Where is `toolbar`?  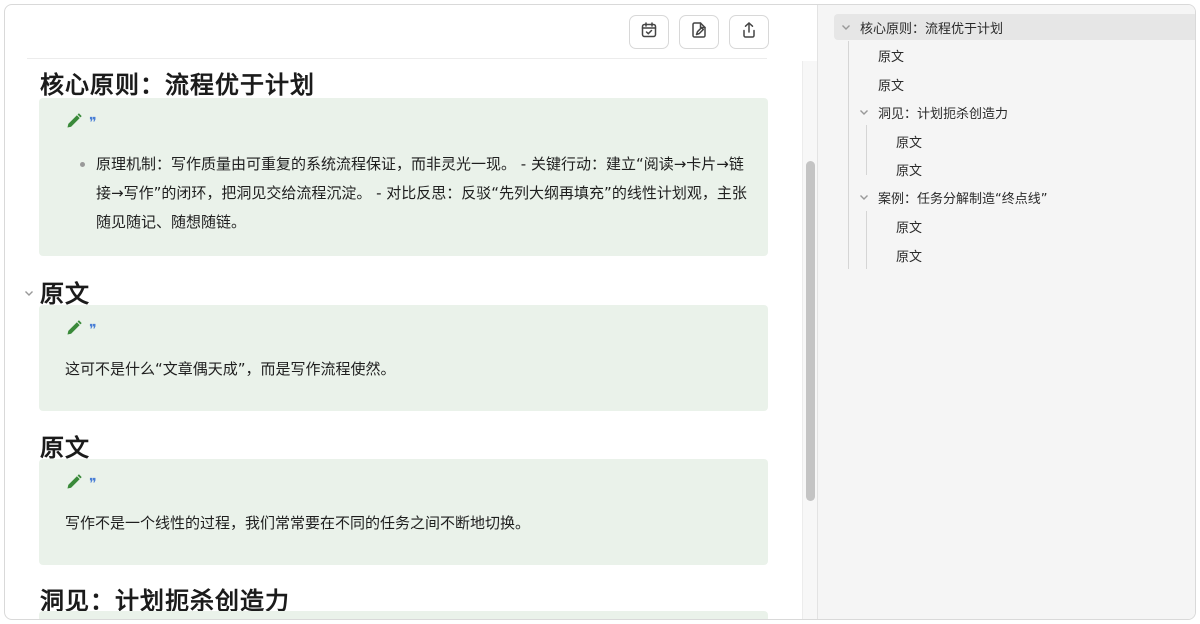
toolbar is located at coordinates (699, 32).